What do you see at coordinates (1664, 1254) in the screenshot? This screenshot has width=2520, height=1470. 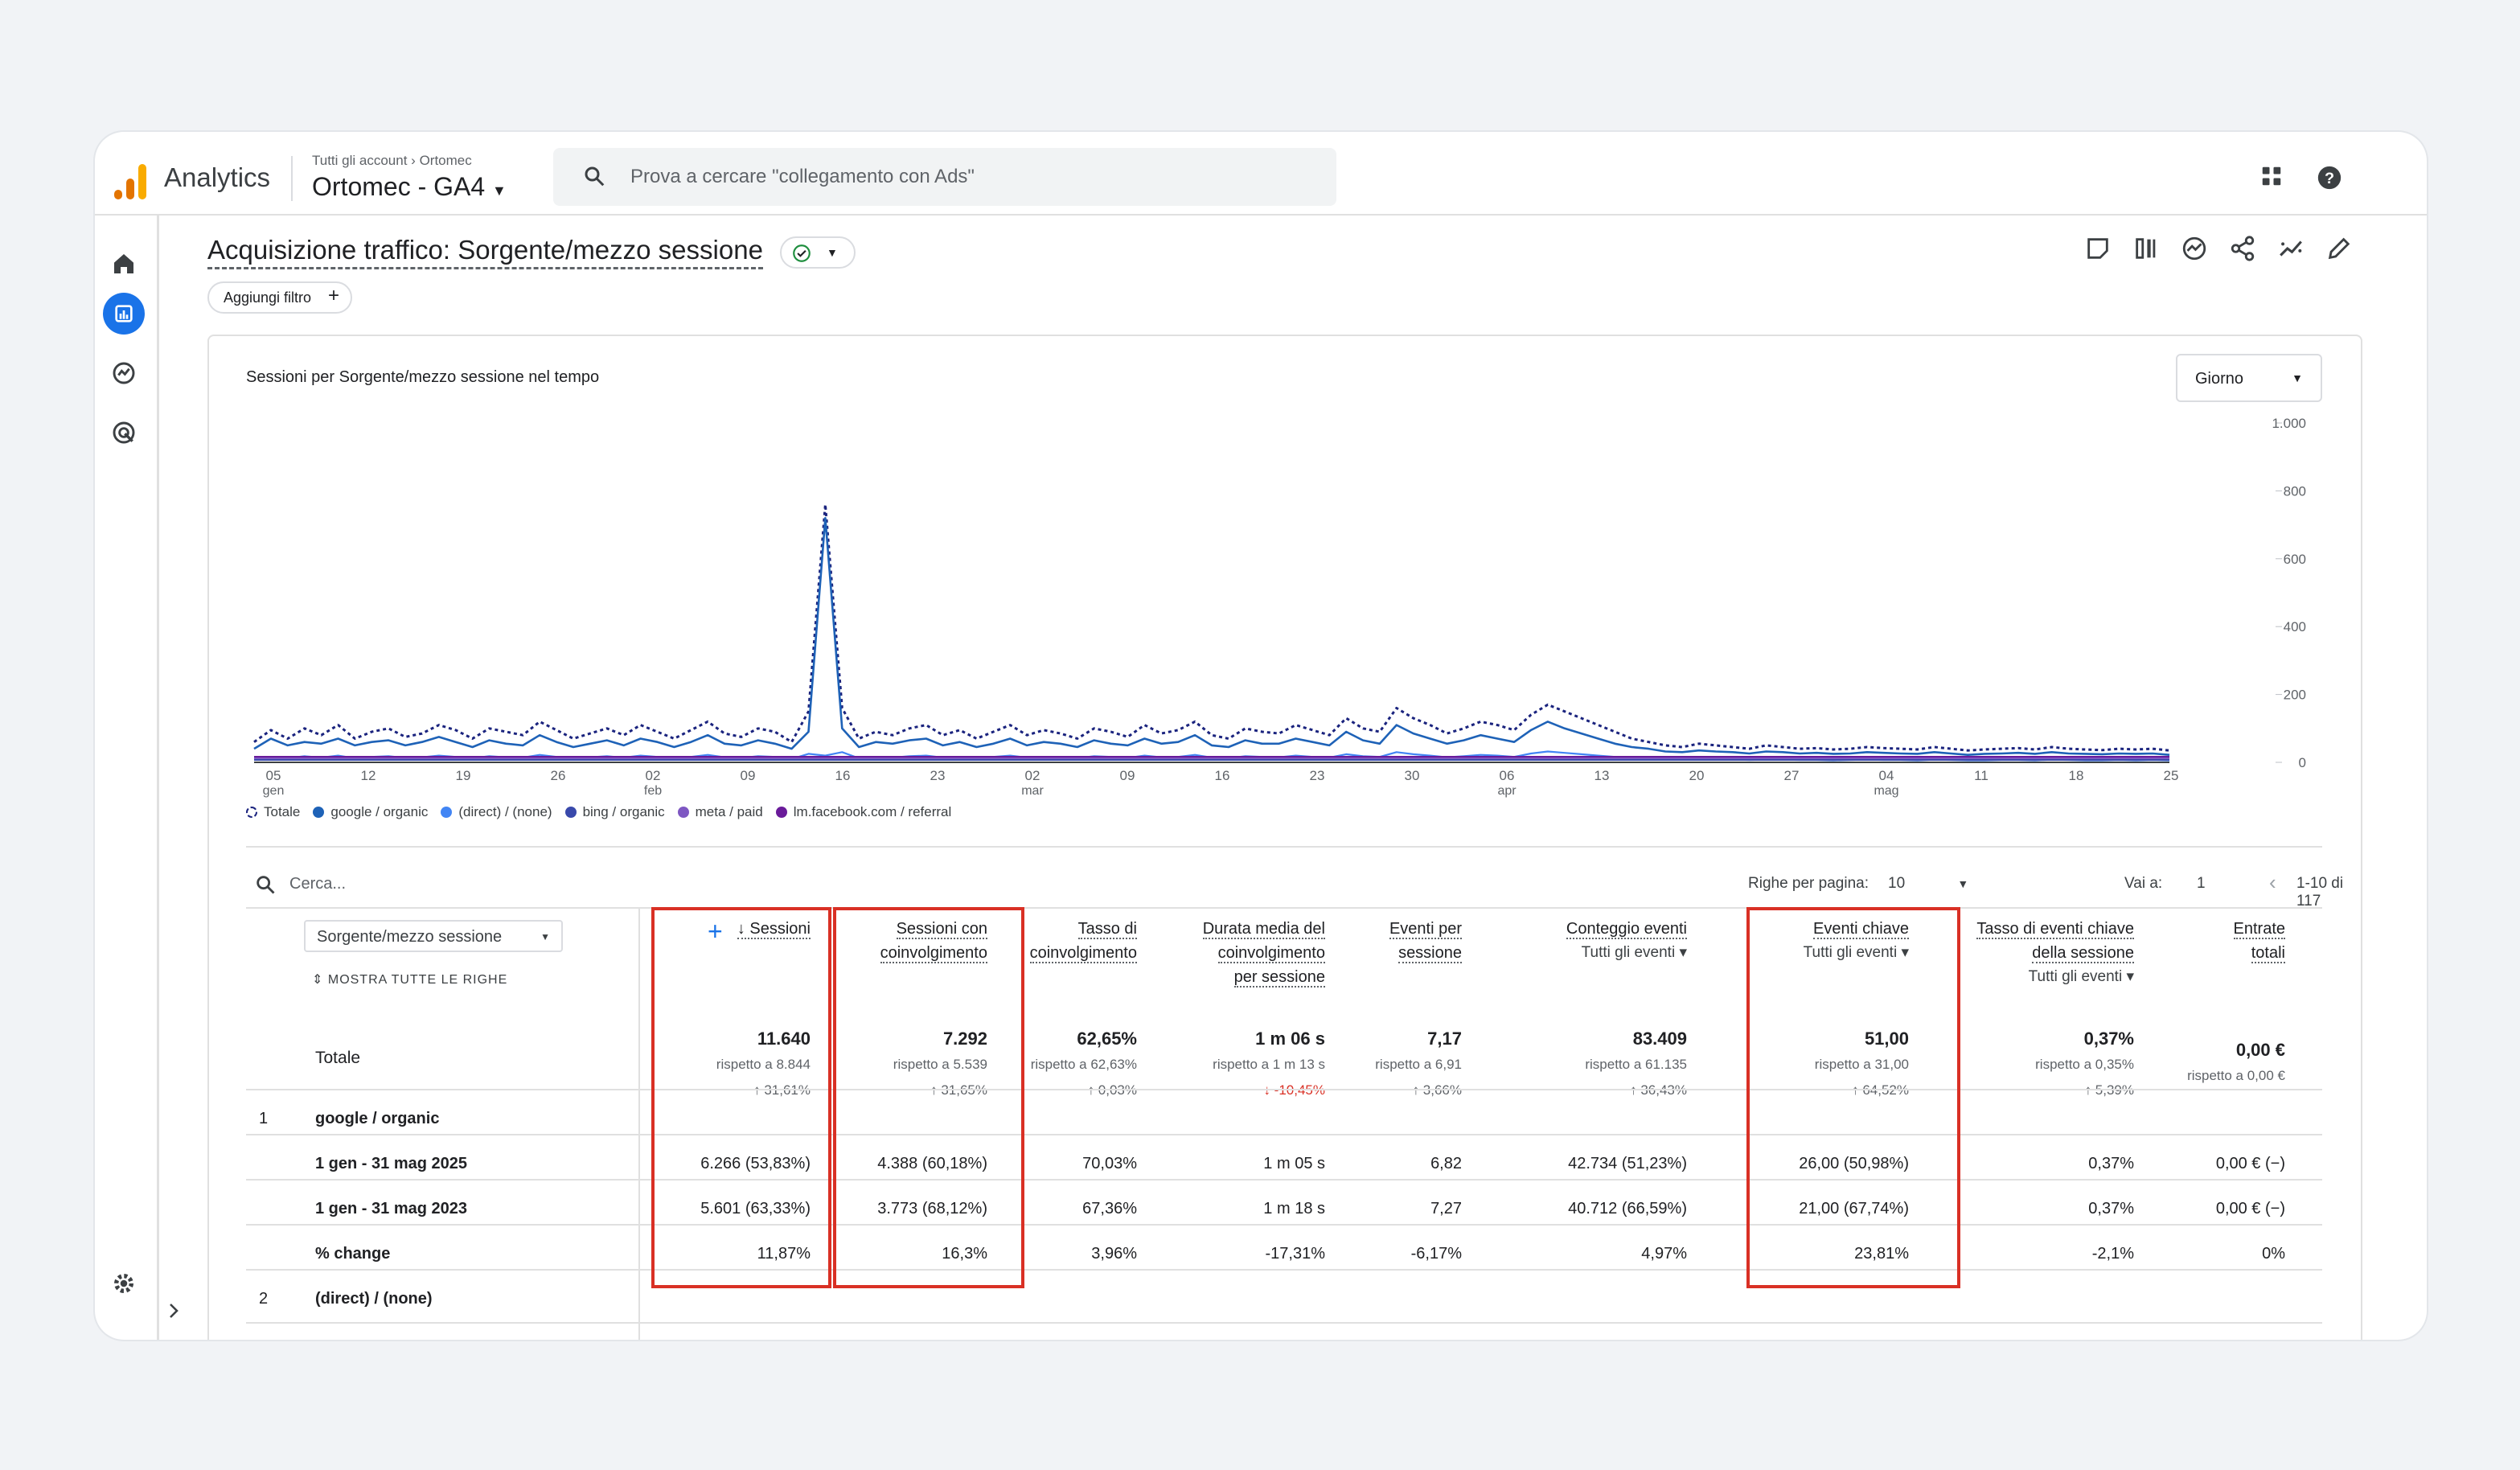 I see `table-cell: 4,97%` at bounding box center [1664, 1254].